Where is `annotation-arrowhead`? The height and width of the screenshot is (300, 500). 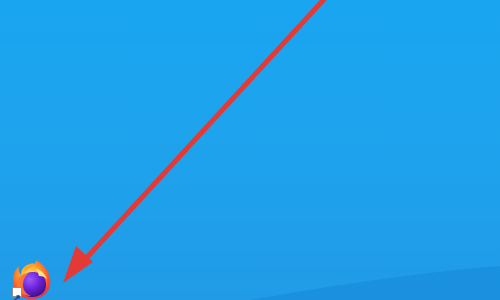
annotation-arrowhead is located at coordinates (78, 264).